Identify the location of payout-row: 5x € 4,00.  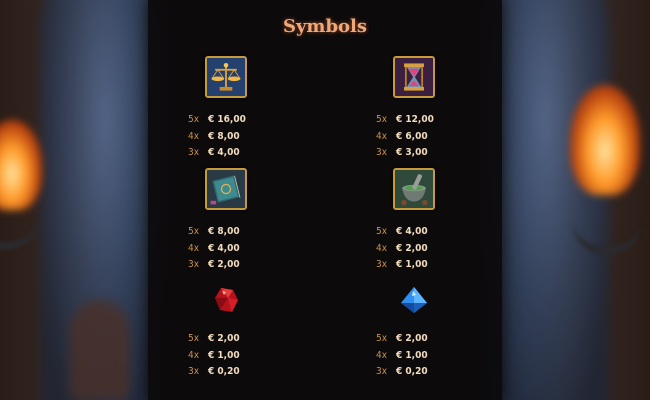
(414, 234).